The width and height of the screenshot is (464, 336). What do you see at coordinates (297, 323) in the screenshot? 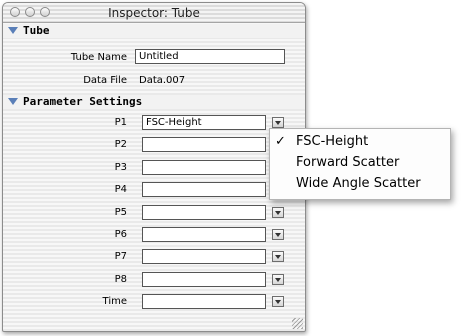
I see `resize-grip-icon` at bounding box center [297, 323].